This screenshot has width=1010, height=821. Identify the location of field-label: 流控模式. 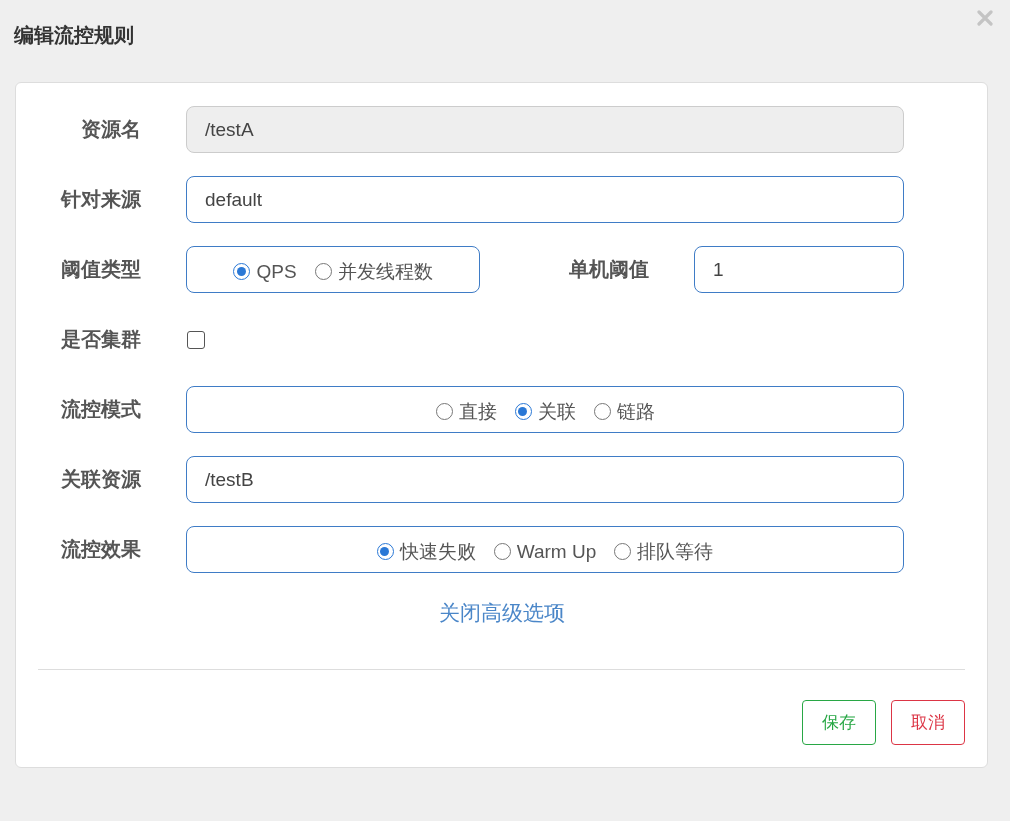
(100, 409).